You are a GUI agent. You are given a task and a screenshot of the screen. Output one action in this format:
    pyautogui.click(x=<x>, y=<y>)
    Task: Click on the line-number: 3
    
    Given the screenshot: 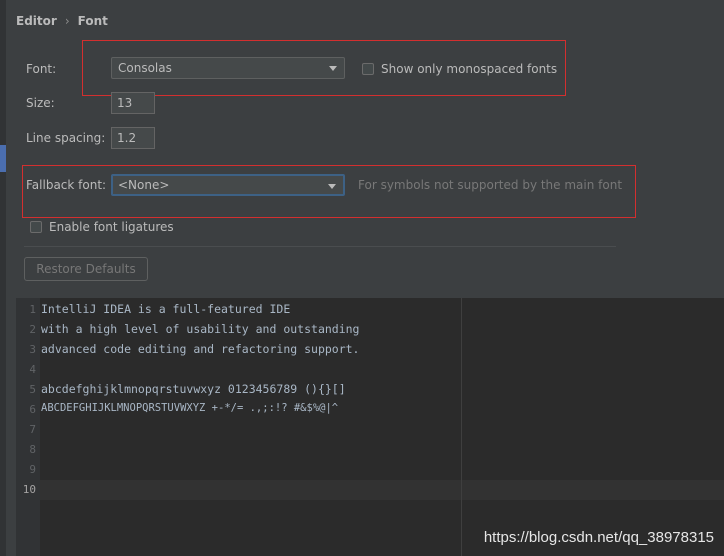 What is the action you would take?
    pyautogui.click(x=32, y=349)
    